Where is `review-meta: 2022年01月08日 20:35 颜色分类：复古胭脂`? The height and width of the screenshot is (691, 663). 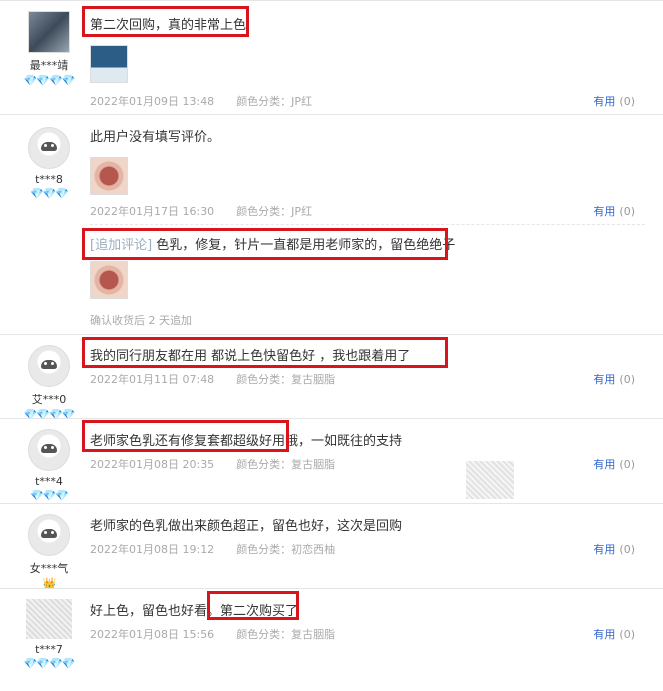 review-meta: 2022年01月08日 20:35 颜色分类：复古胭脂 is located at coordinates (212, 464).